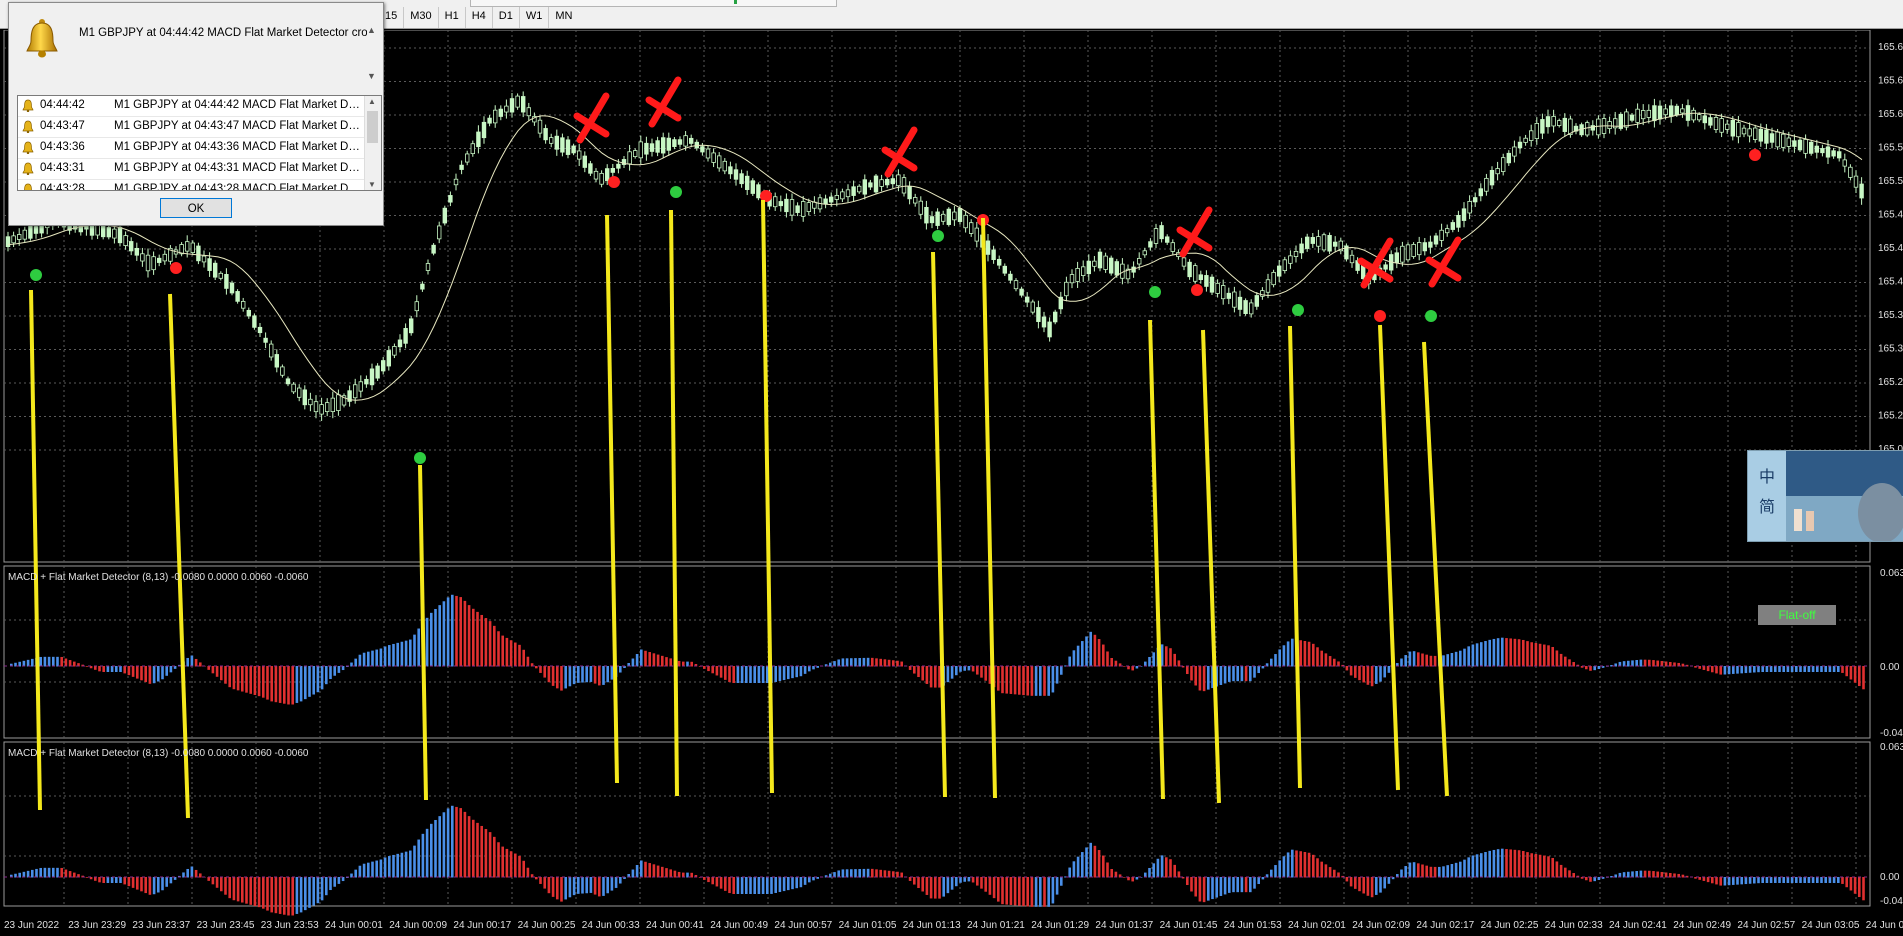 The width and height of the screenshot is (1903, 936). Describe the element at coordinates (28, 186) in the screenshot. I see `bell-icon` at that location.